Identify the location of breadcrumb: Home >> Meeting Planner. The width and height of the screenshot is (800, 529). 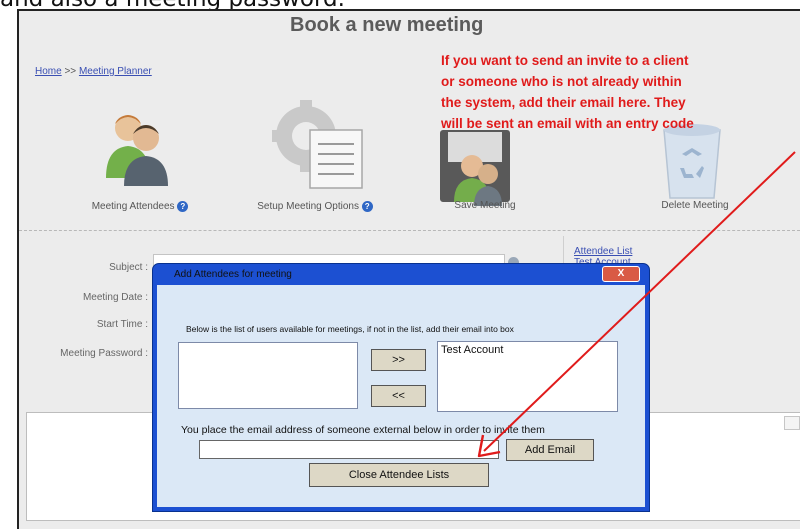
(93, 71).